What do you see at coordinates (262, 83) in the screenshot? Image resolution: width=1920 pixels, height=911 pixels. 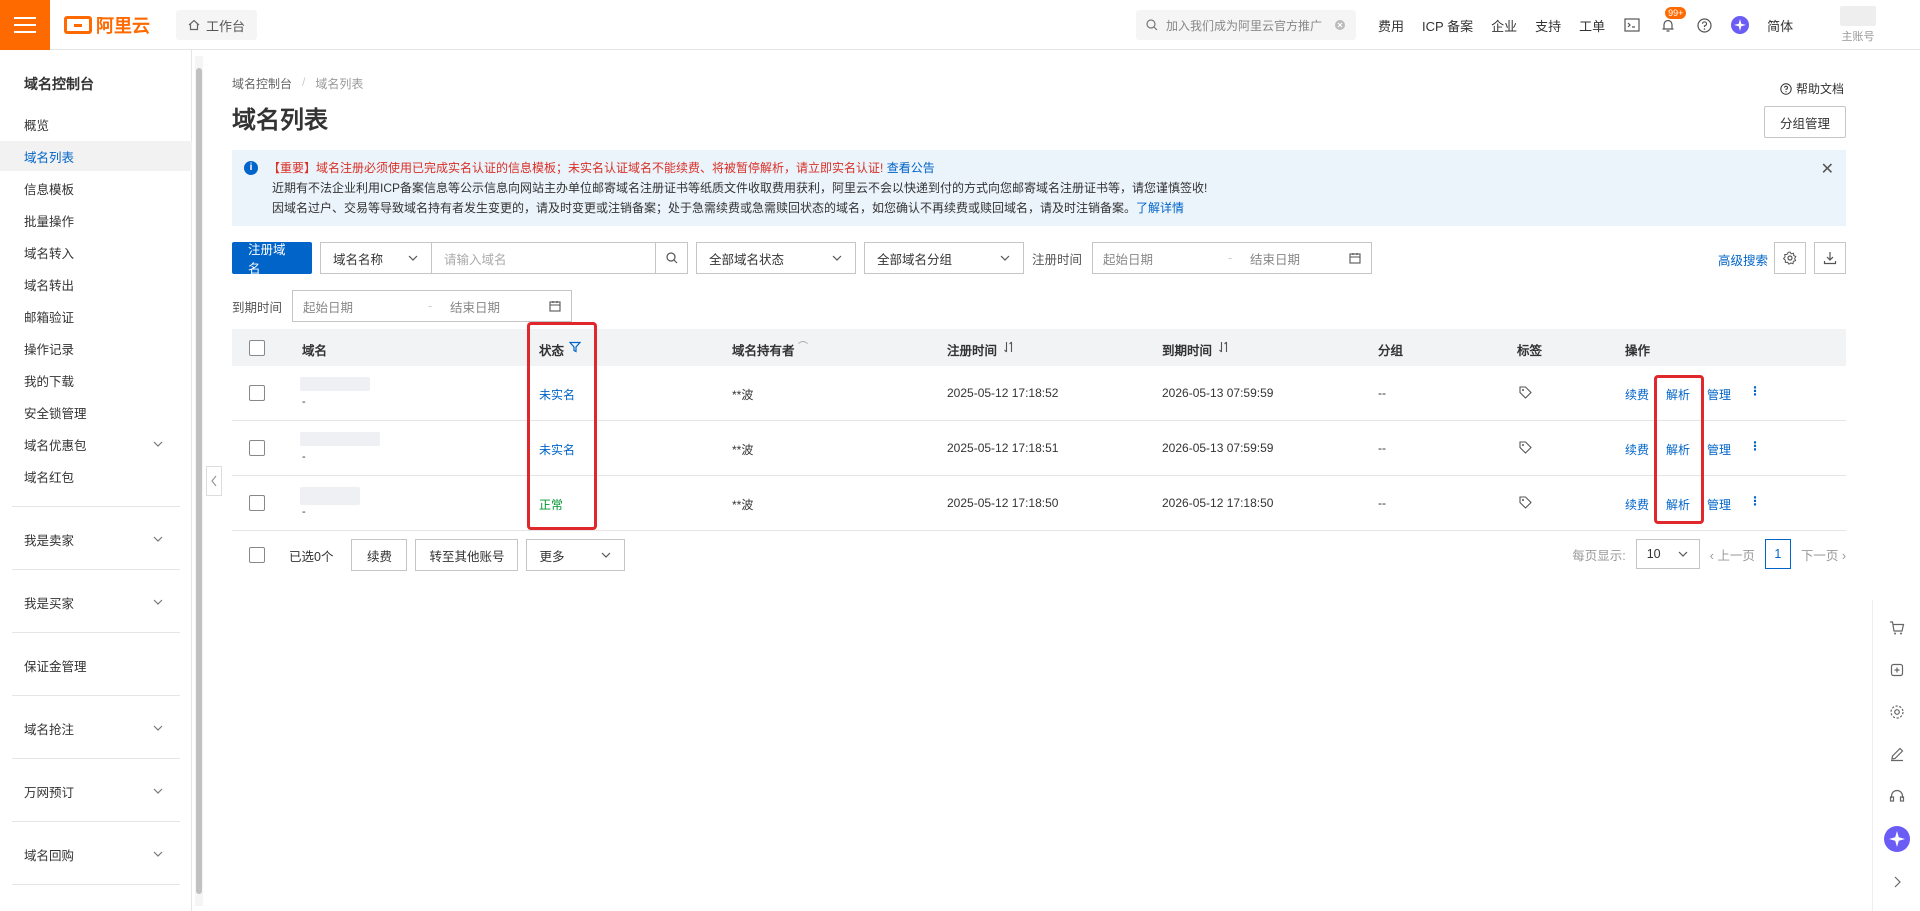 I see `breadcrumb-parent: 域名控制台` at bounding box center [262, 83].